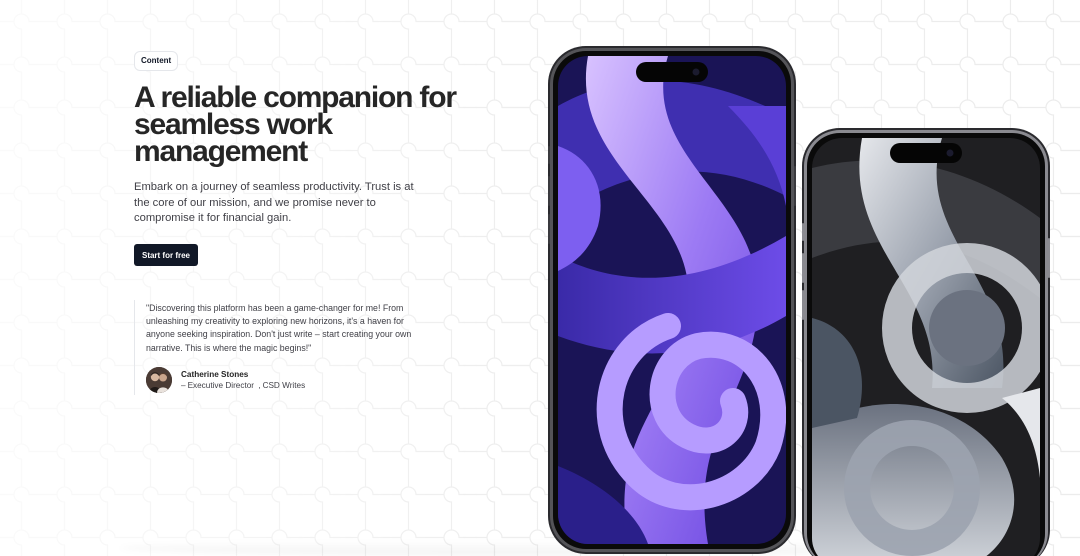 This screenshot has height=556, width=1080. Describe the element at coordinates (220, 385) in the screenshot. I see `author-title: Executive Director` at that location.